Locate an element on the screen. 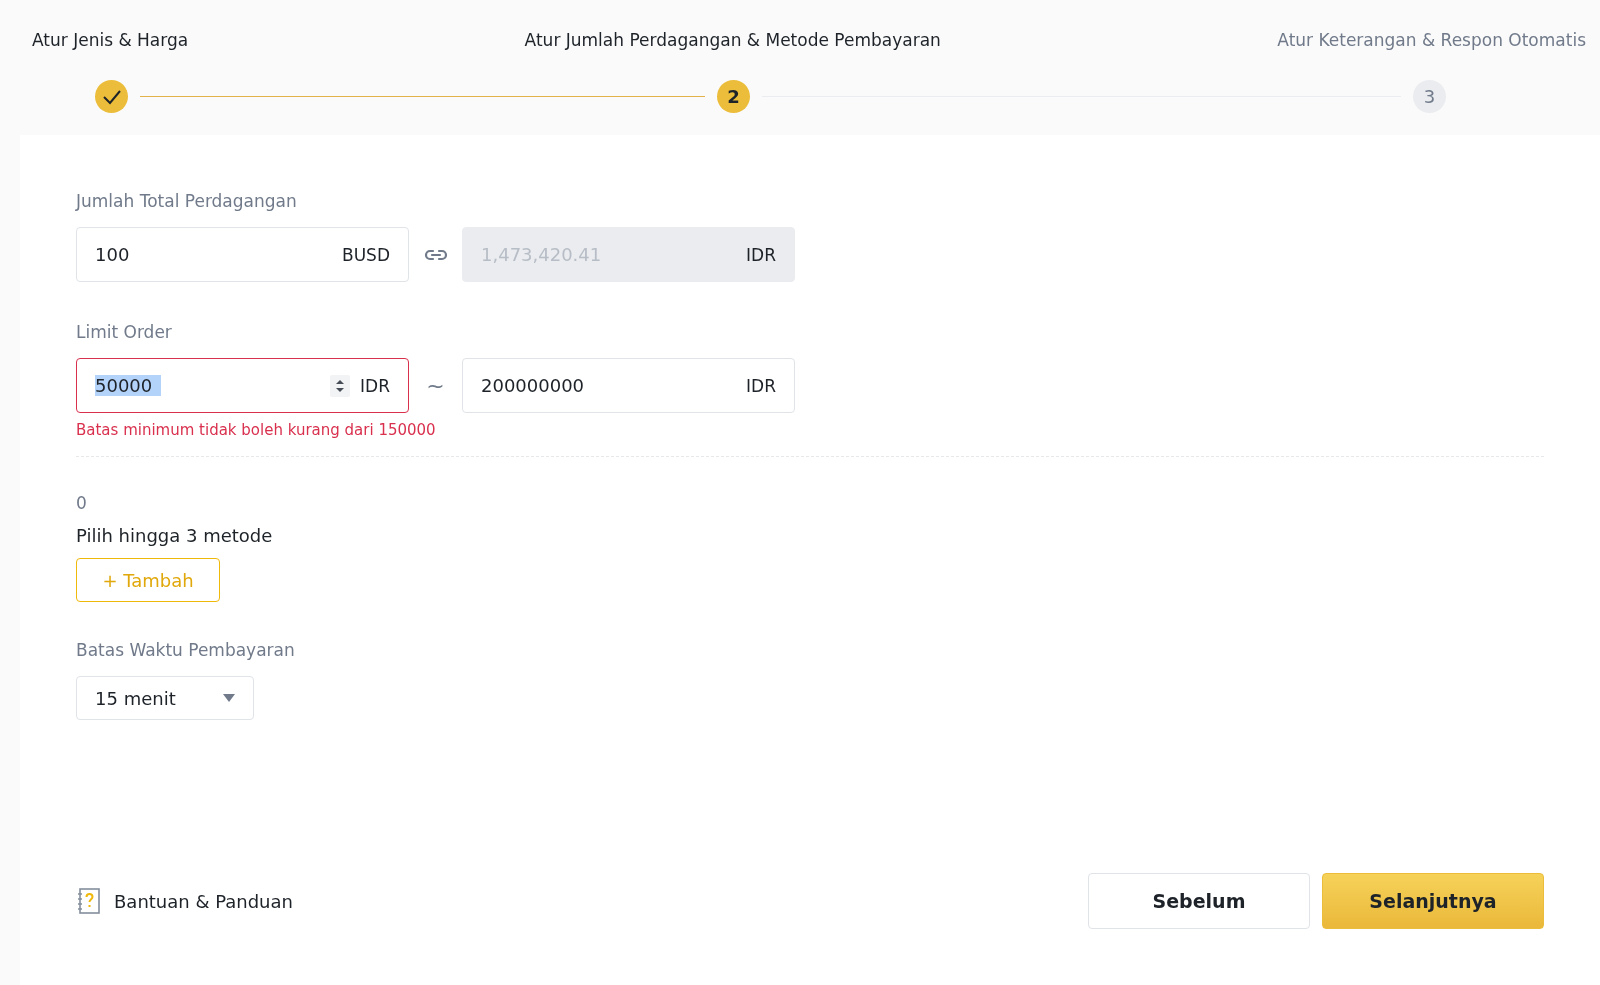 This screenshot has width=1600, height=985. stepper-icon is located at coordinates (340, 385).